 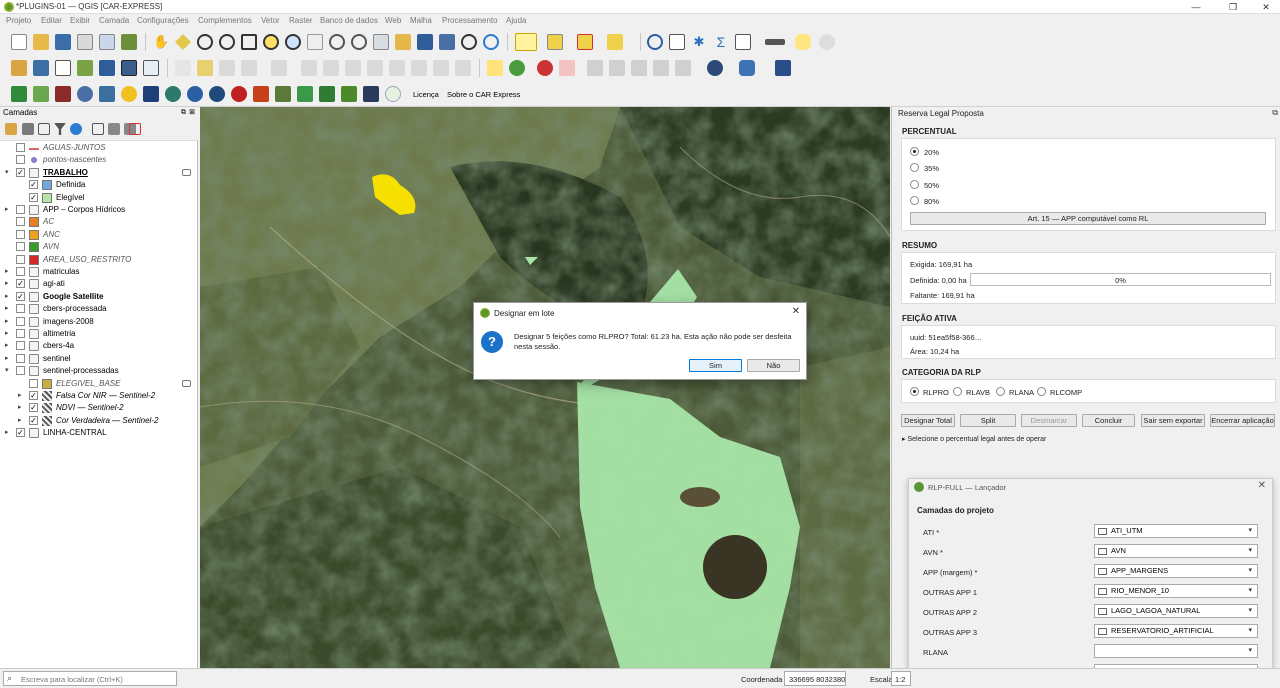 I want to click on menu-configuracoes: Configurações, so click(x=163, y=20).